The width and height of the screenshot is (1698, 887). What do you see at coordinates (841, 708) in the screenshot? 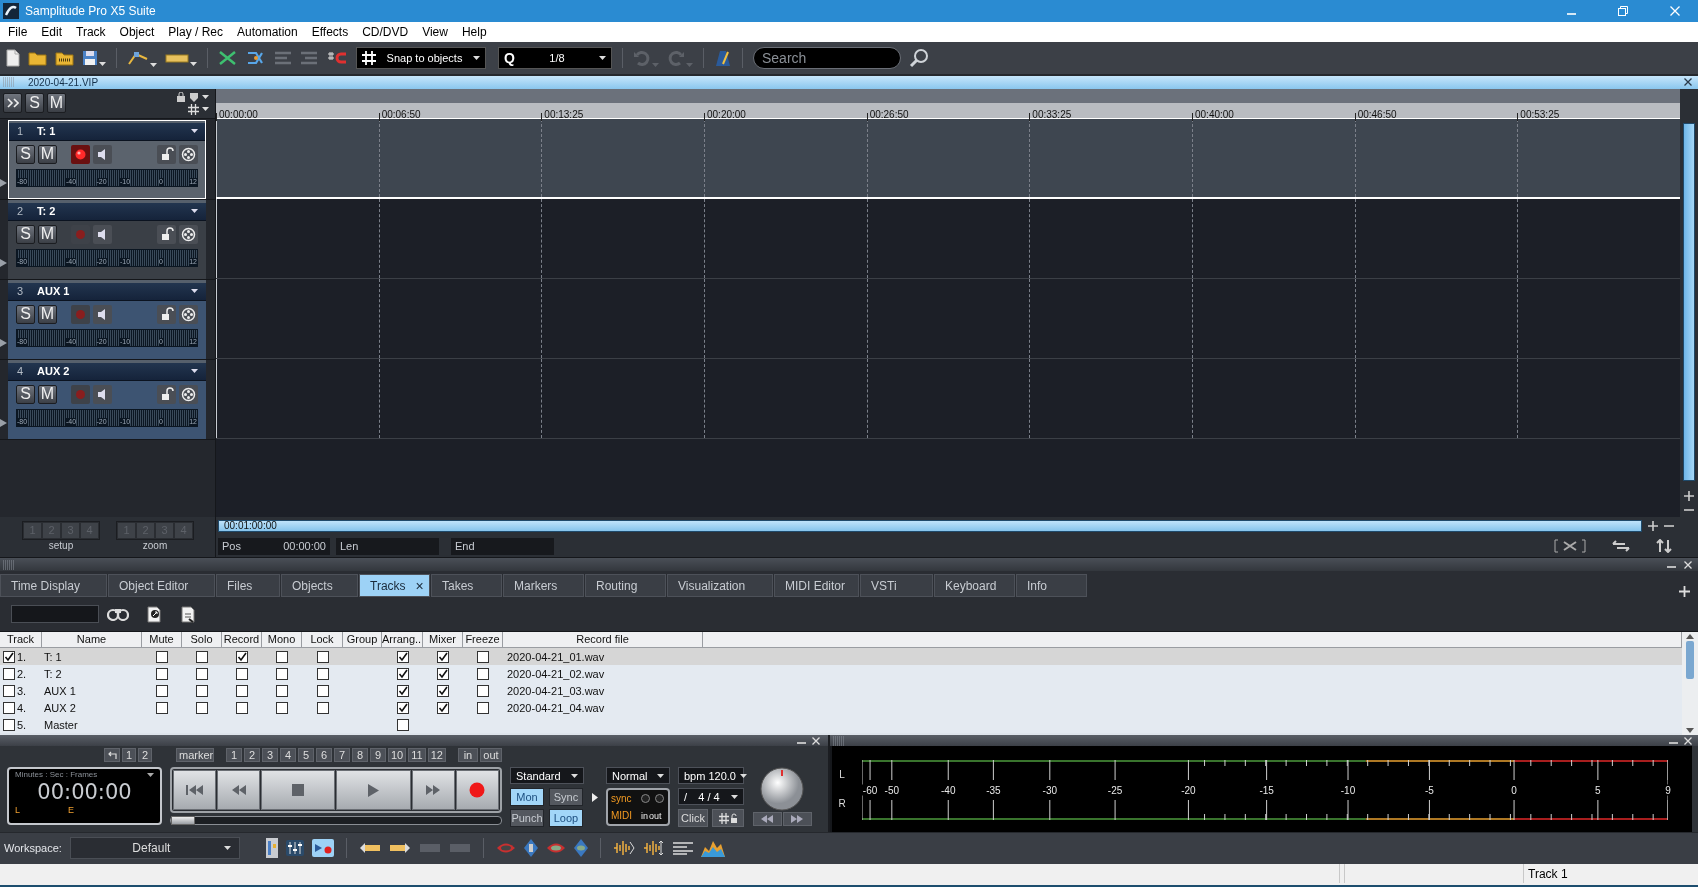
I see `table-row: 4. AUX 2 2020-04-21_04.wav` at bounding box center [841, 708].